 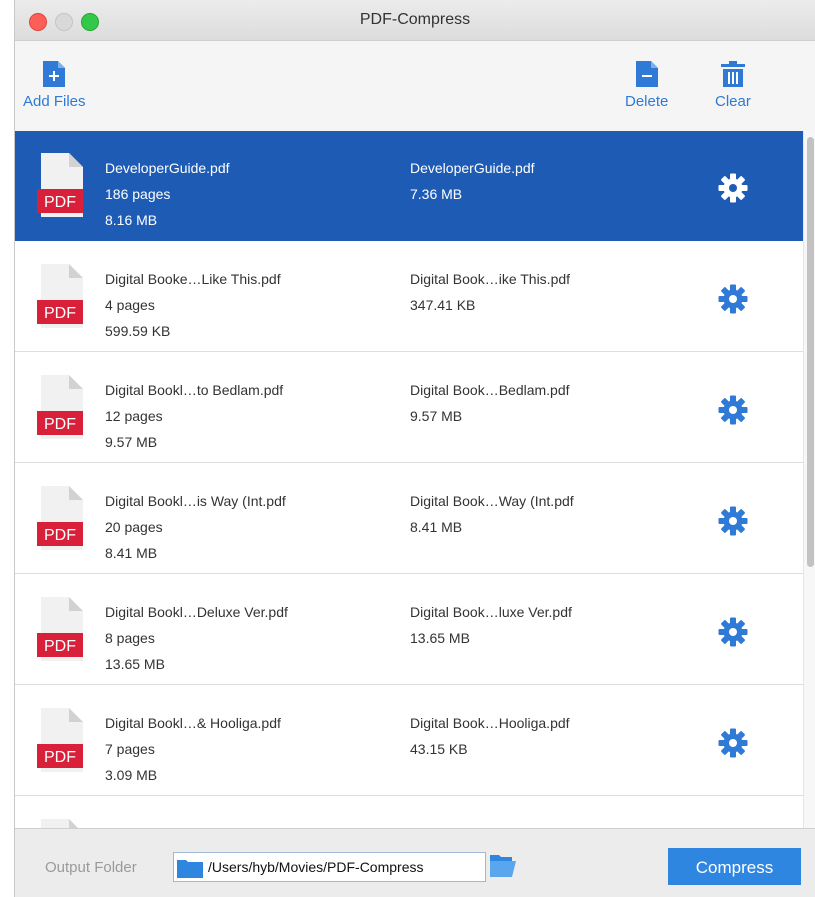 I want to click on file-pages: 20 pages, so click(x=134, y=527).